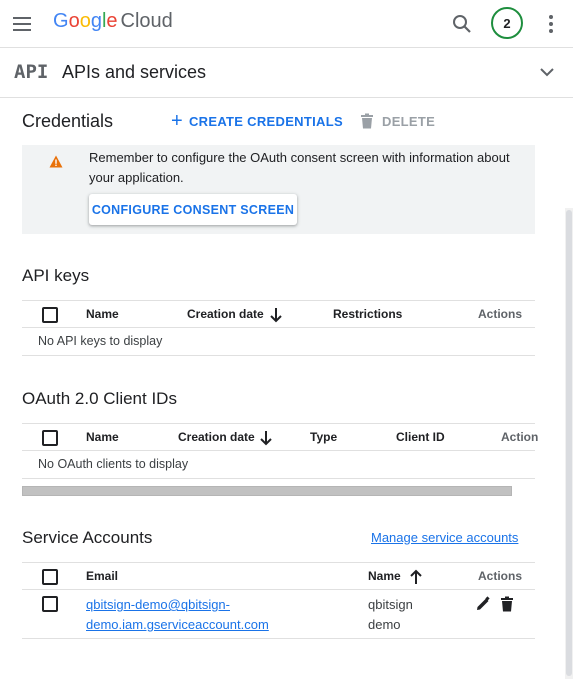  Describe the element at coordinates (87, 537) in the screenshot. I see `service-accounts-title: Service Accounts` at that location.